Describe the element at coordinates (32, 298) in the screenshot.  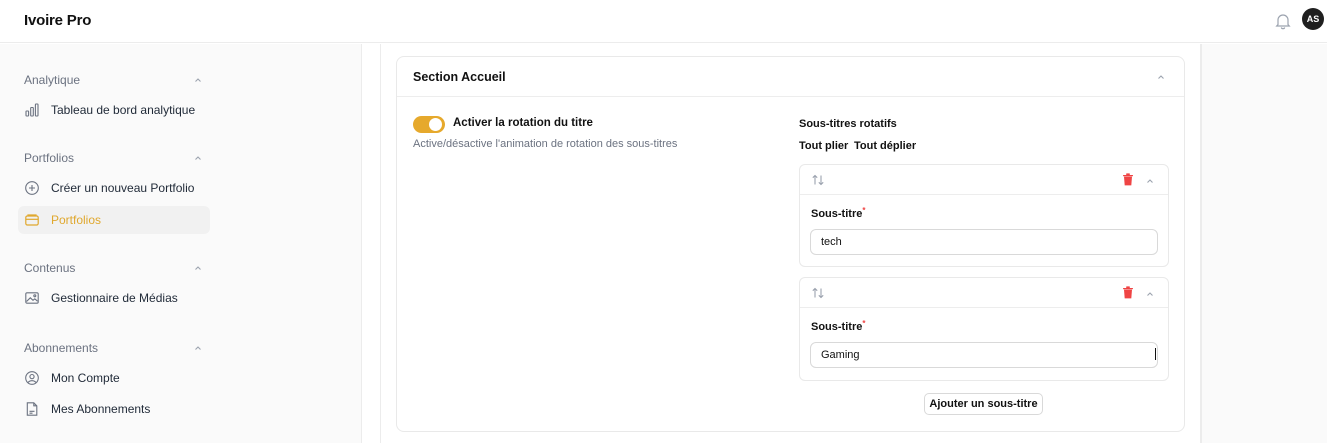
I see `image-icon` at that location.